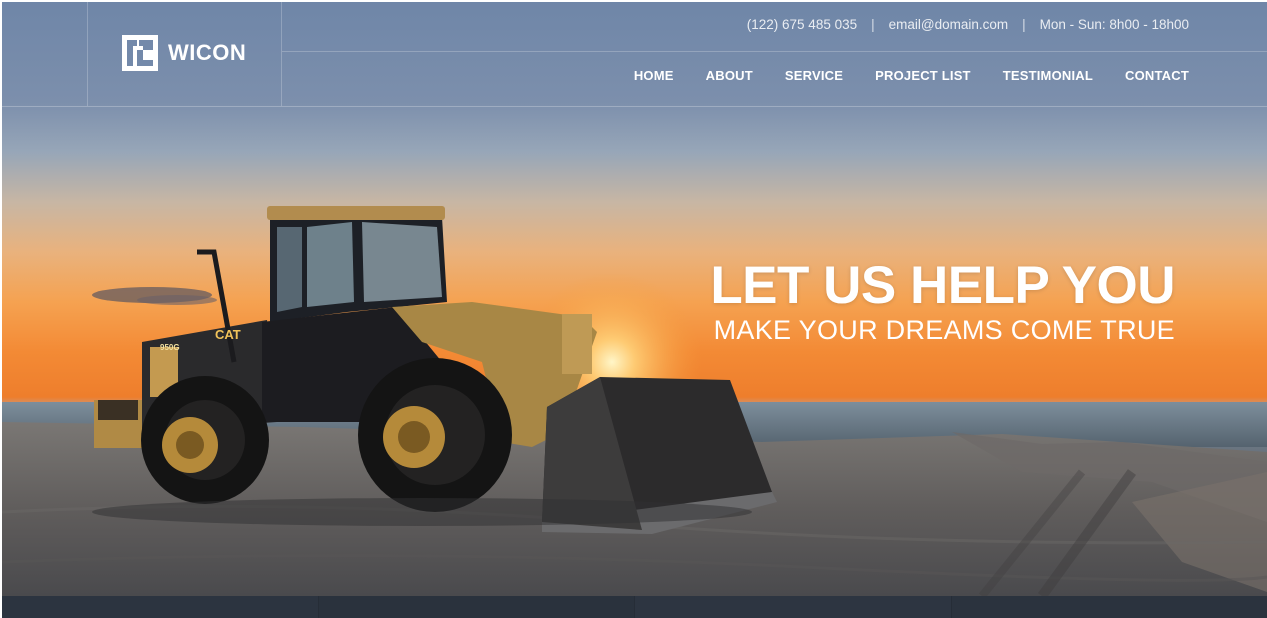 The height and width of the screenshot is (618, 1267). What do you see at coordinates (1114, 24) in the screenshot?
I see `contact-hours: Mon - Sun: 8h00 - 18h00` at bounding box center [1114, 24].